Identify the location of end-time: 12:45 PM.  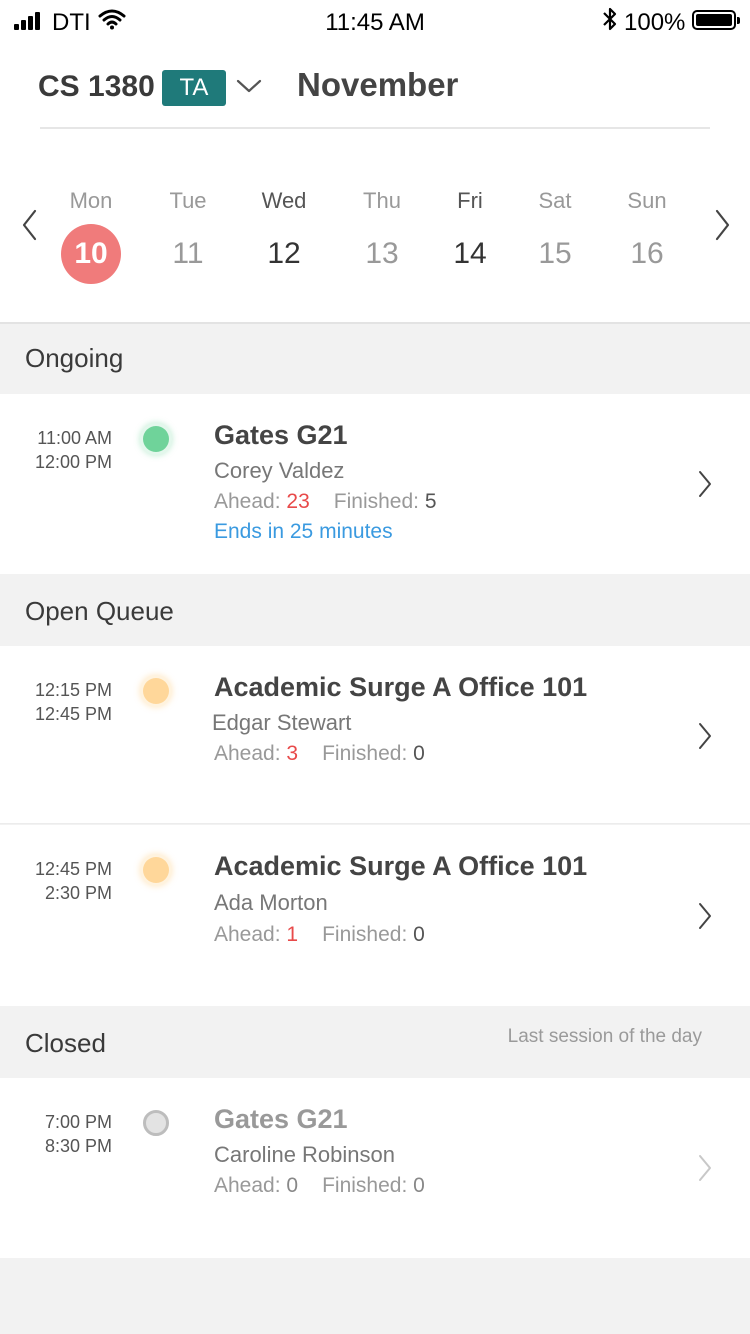
(73, 714).